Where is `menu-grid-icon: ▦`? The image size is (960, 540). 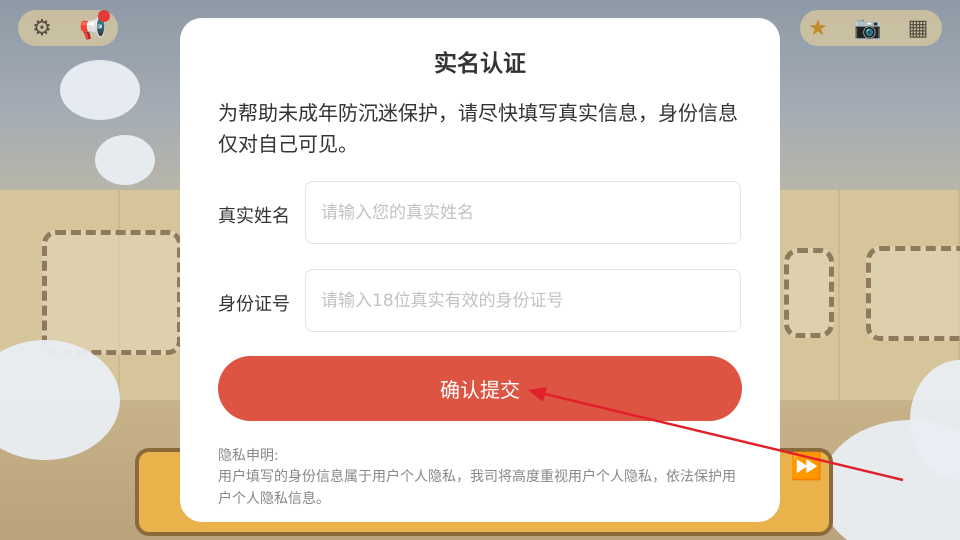 menu-grid-icon: ▦ is located at coordinates (918, 28).